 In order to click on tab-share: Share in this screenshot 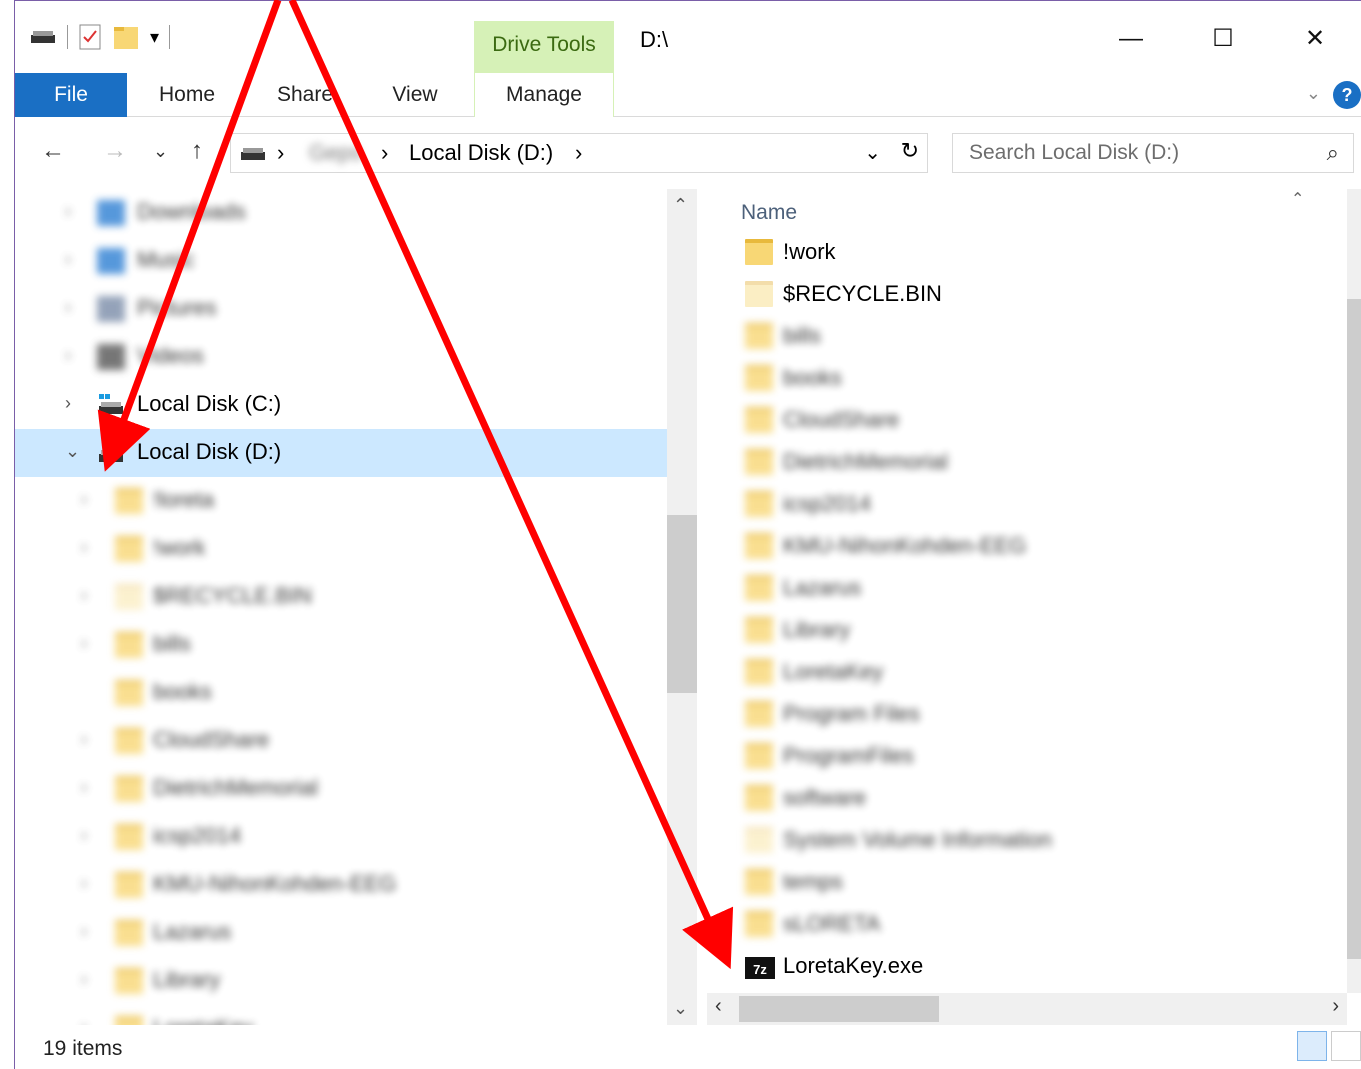, I will do `click(305, 95)`.